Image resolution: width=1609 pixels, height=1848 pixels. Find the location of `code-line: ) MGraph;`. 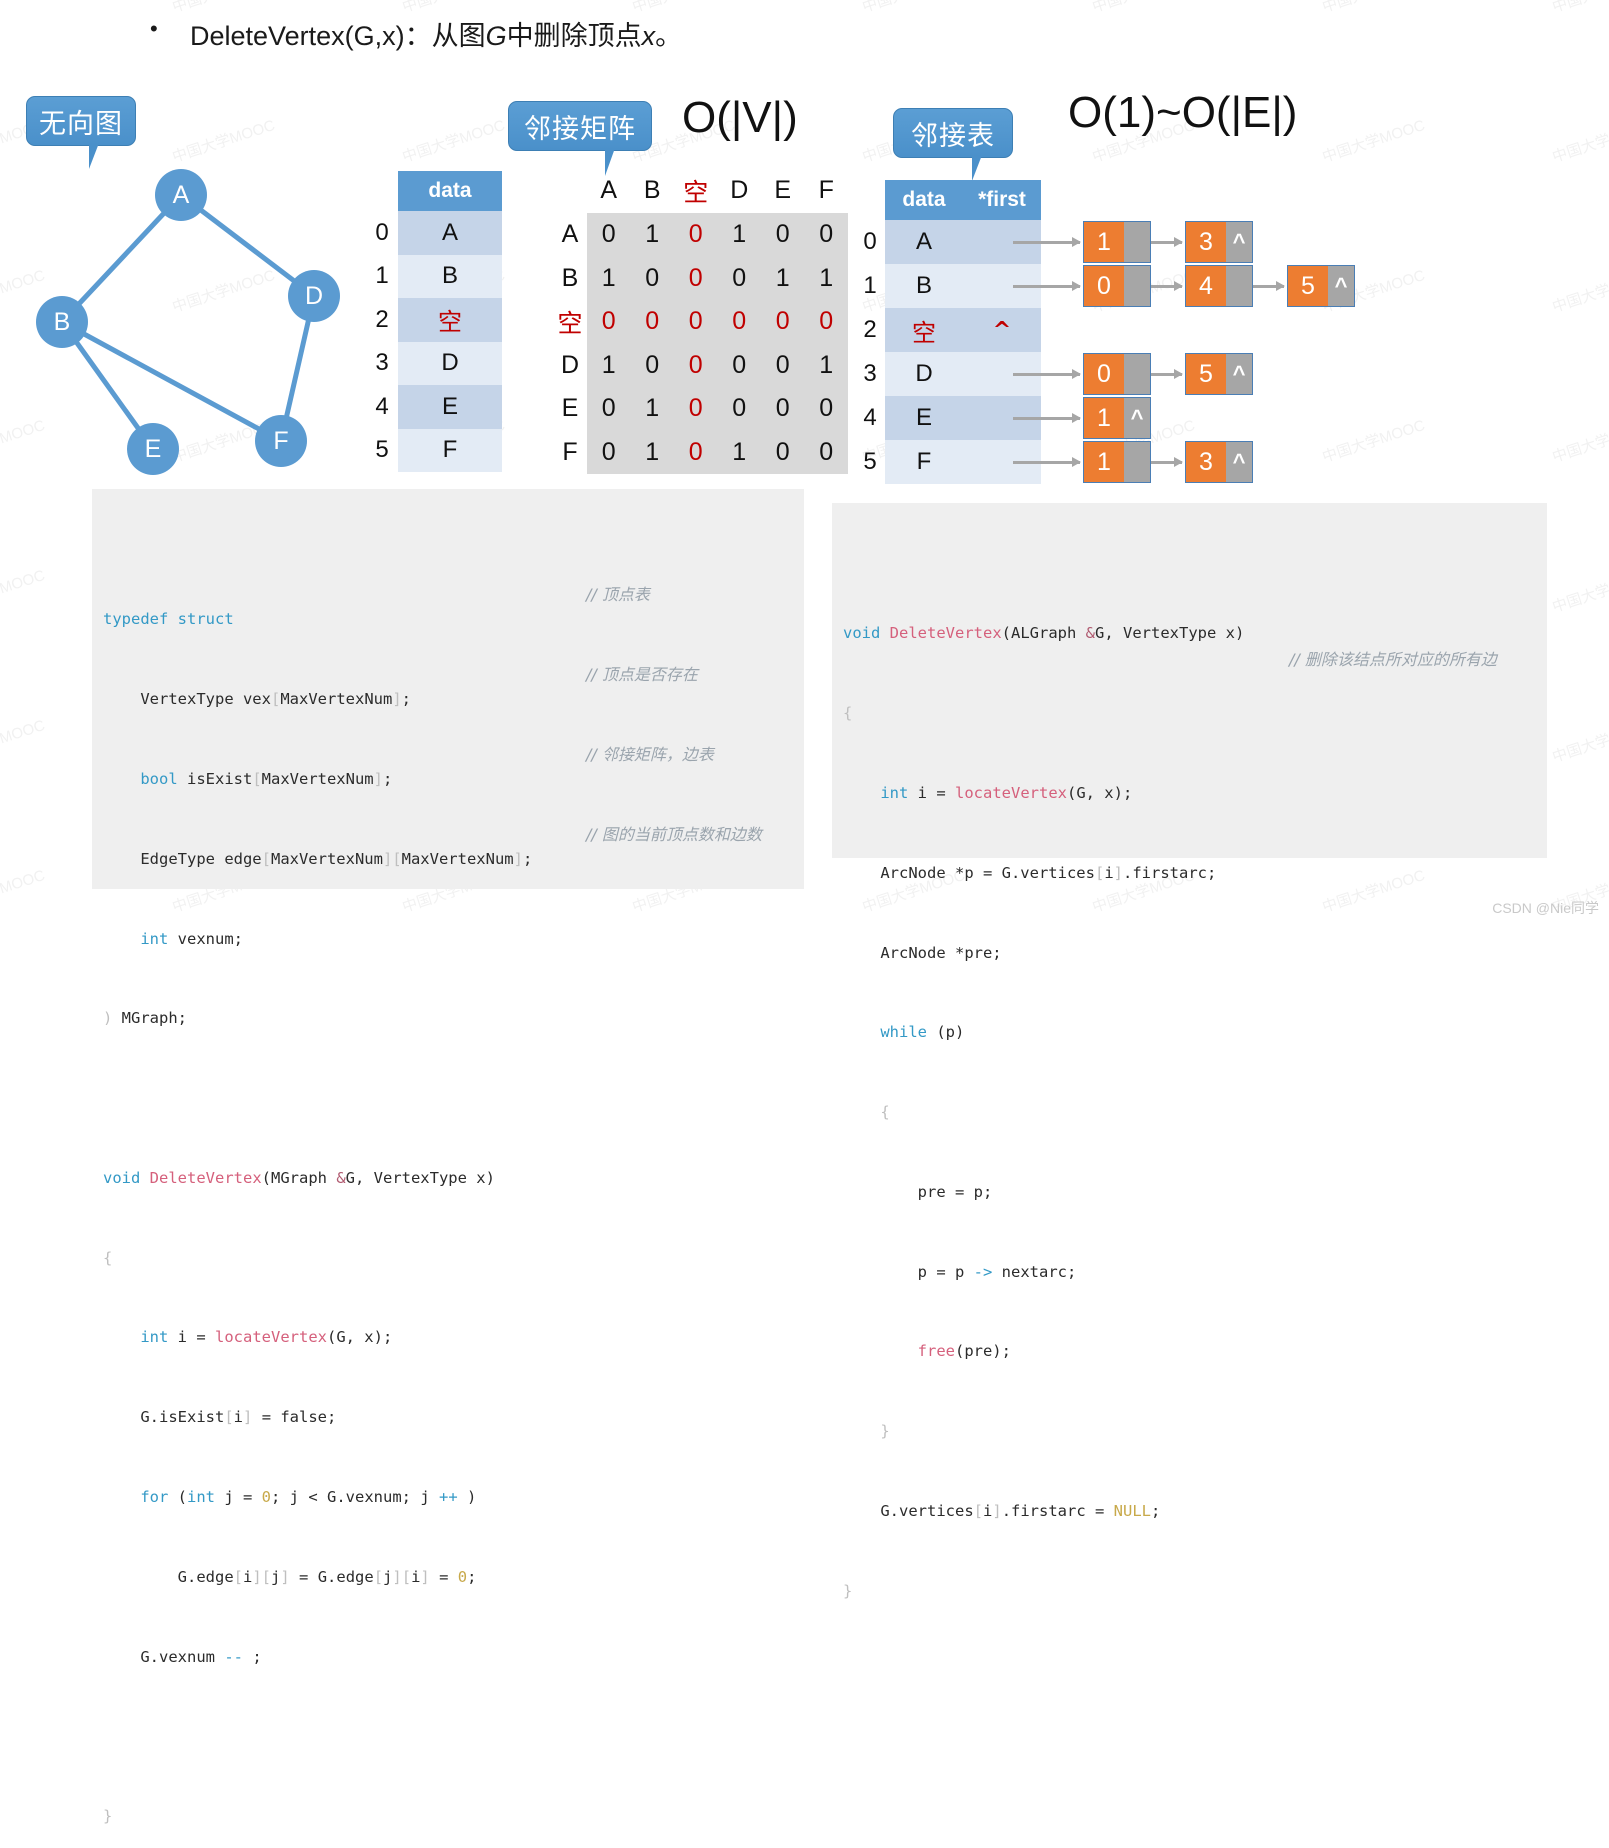

code-line: ) MGraph; is located at coordinates (145, 1018).